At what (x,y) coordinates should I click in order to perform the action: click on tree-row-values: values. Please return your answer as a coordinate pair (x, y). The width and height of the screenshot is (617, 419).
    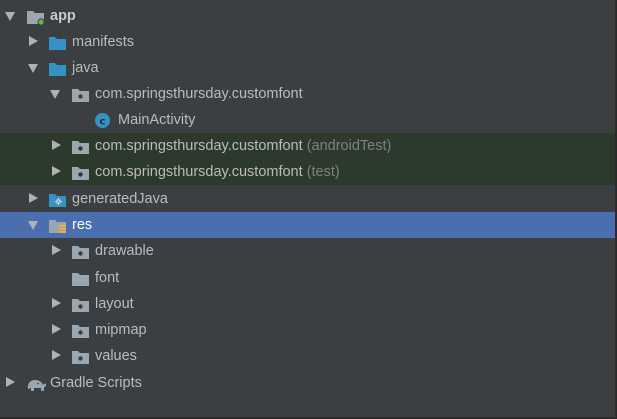
    Looking at the image, I should click on (307, 356).